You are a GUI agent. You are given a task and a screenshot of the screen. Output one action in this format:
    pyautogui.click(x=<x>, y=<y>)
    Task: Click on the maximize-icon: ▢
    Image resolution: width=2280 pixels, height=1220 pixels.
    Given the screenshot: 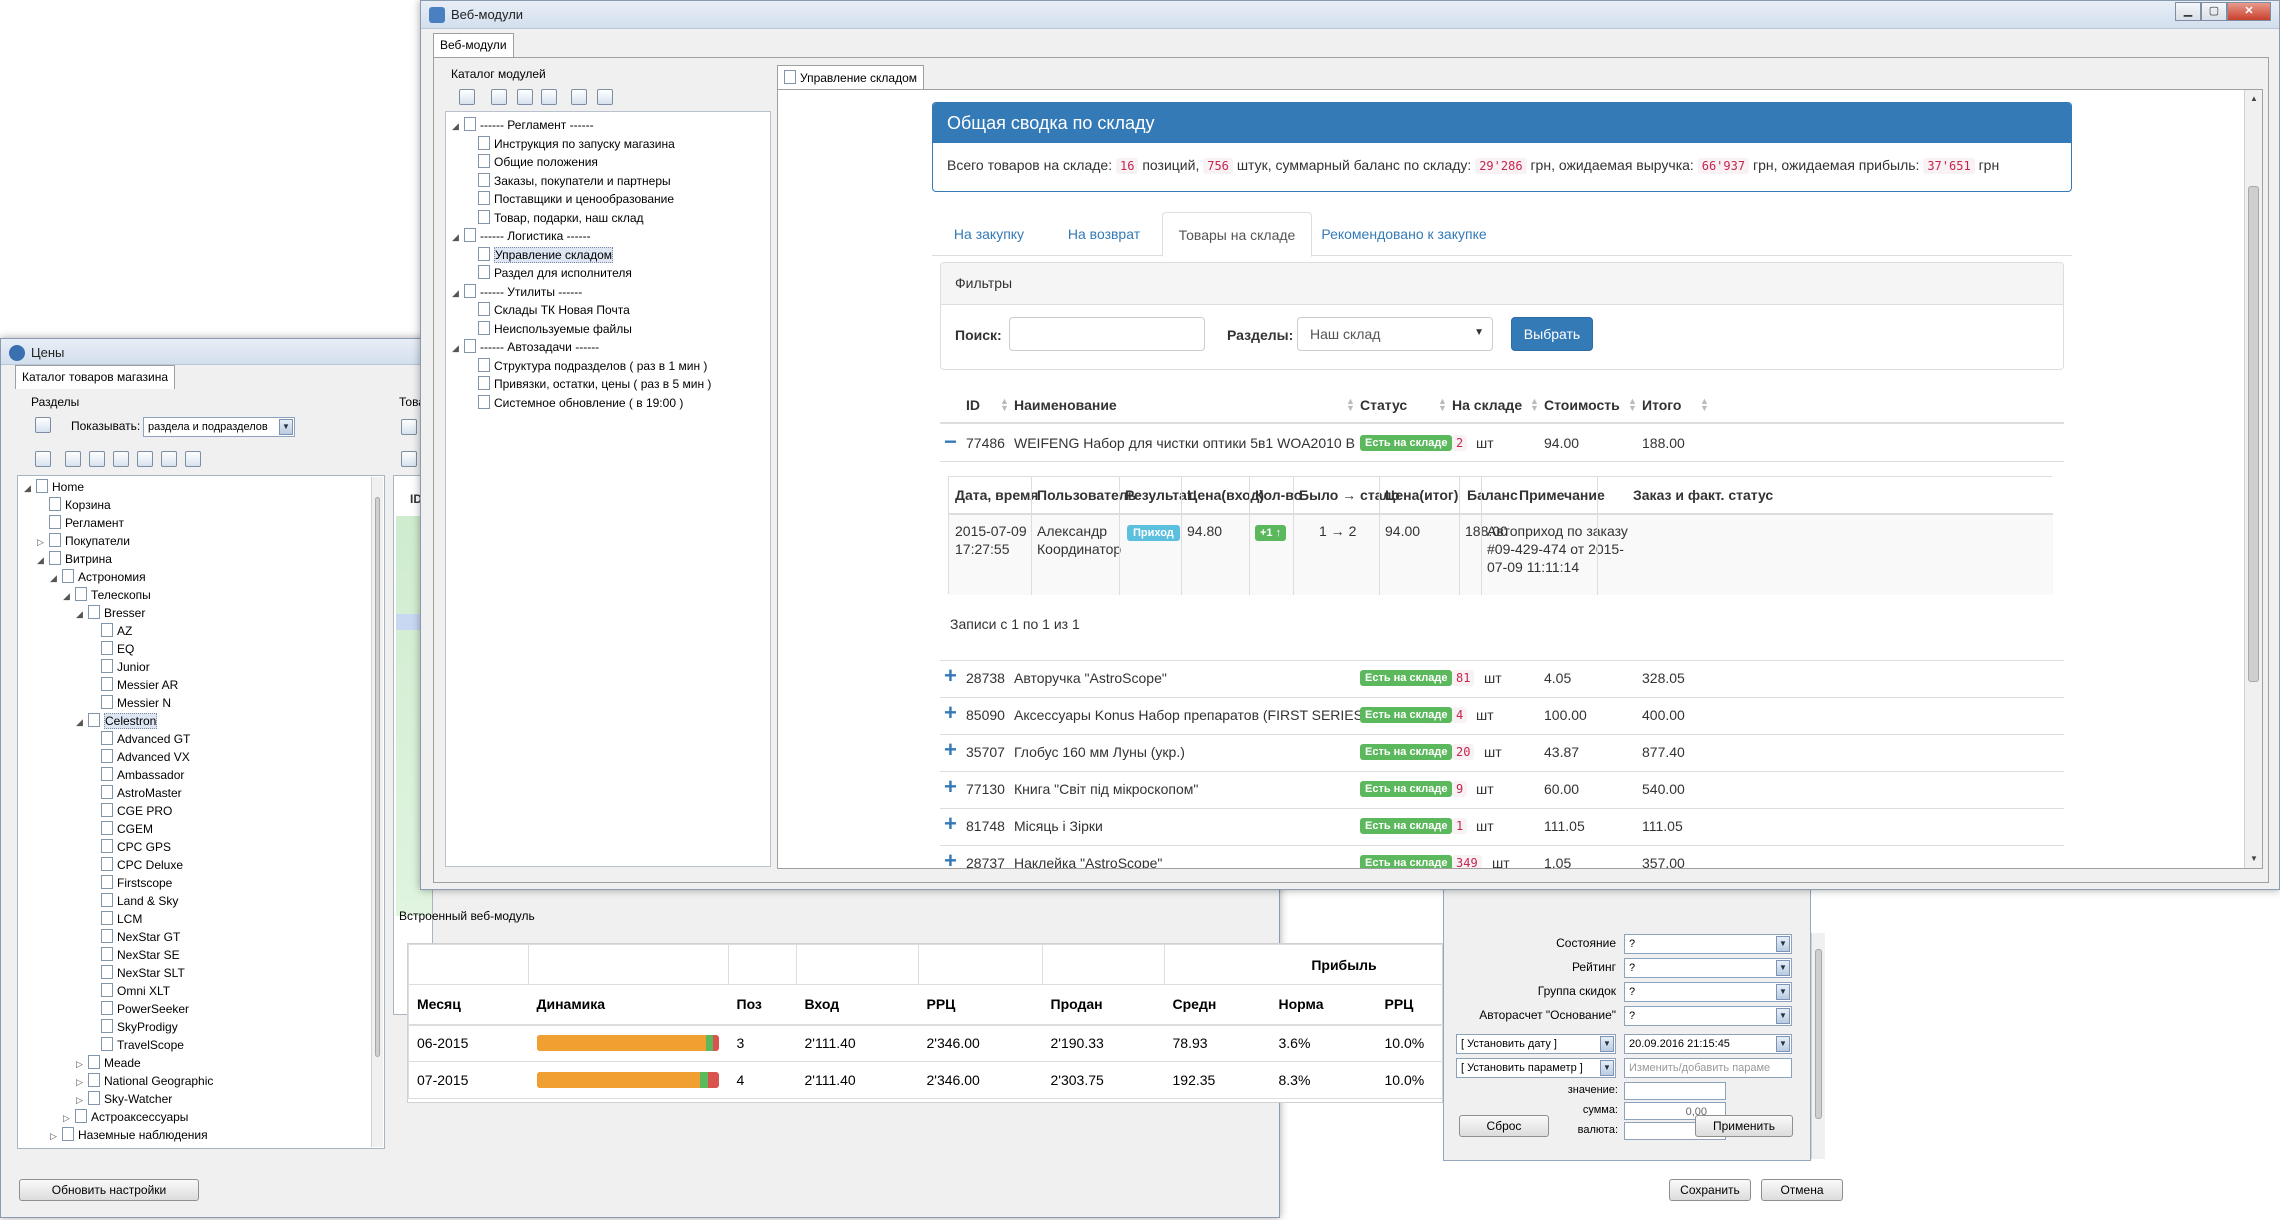 What is the action you would take?
    pyautogui.click(x=2214, y=11)
    